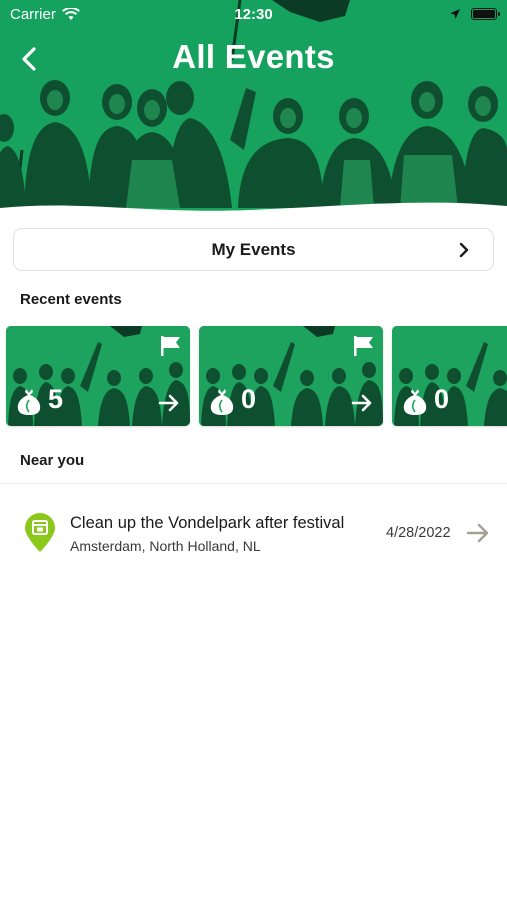 The width and height of the screenshot is (507, 900). What do you see at coordinates (464, 250) in the screenshot?
I see `chevron-right-icon` at bounding box center [464, 250].